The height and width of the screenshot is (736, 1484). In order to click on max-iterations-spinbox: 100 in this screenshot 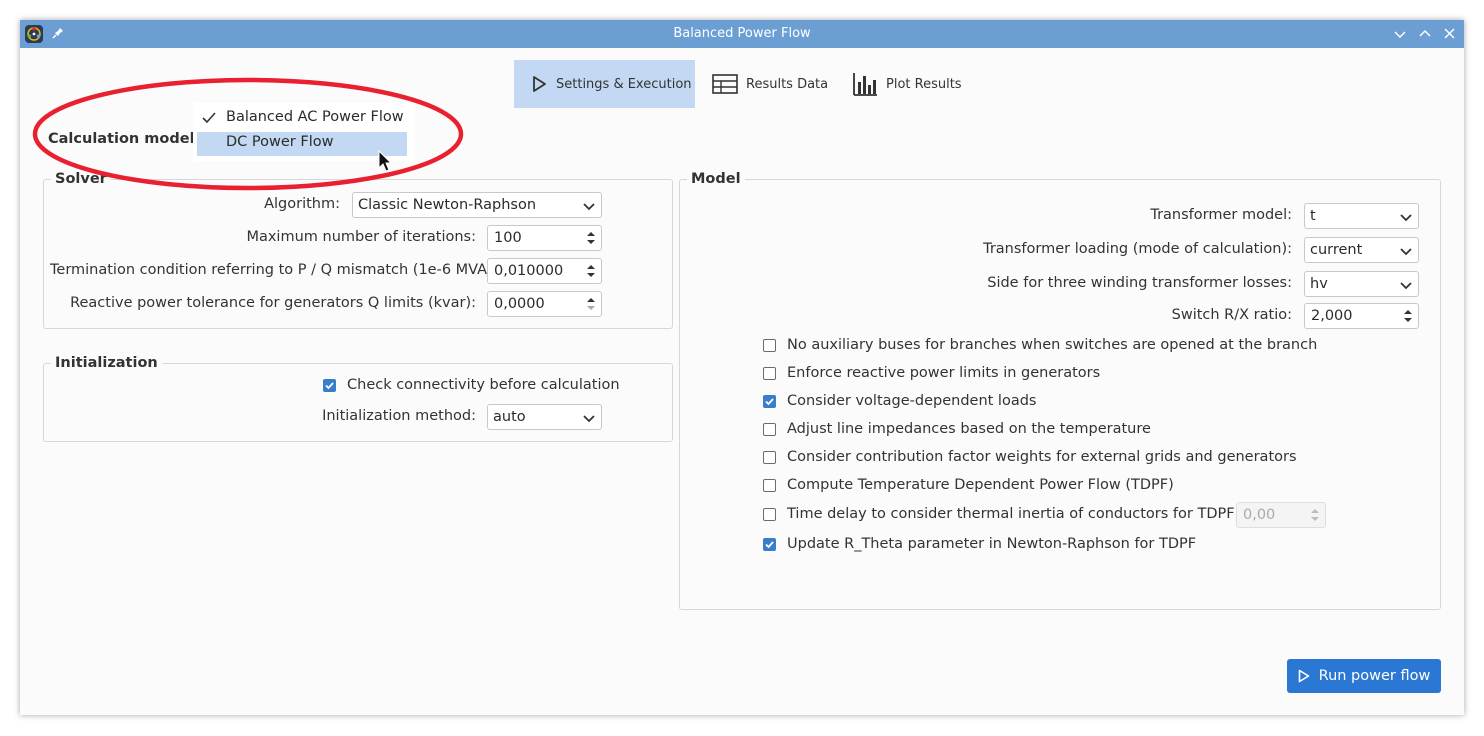, I will do `click(544, 238)`.